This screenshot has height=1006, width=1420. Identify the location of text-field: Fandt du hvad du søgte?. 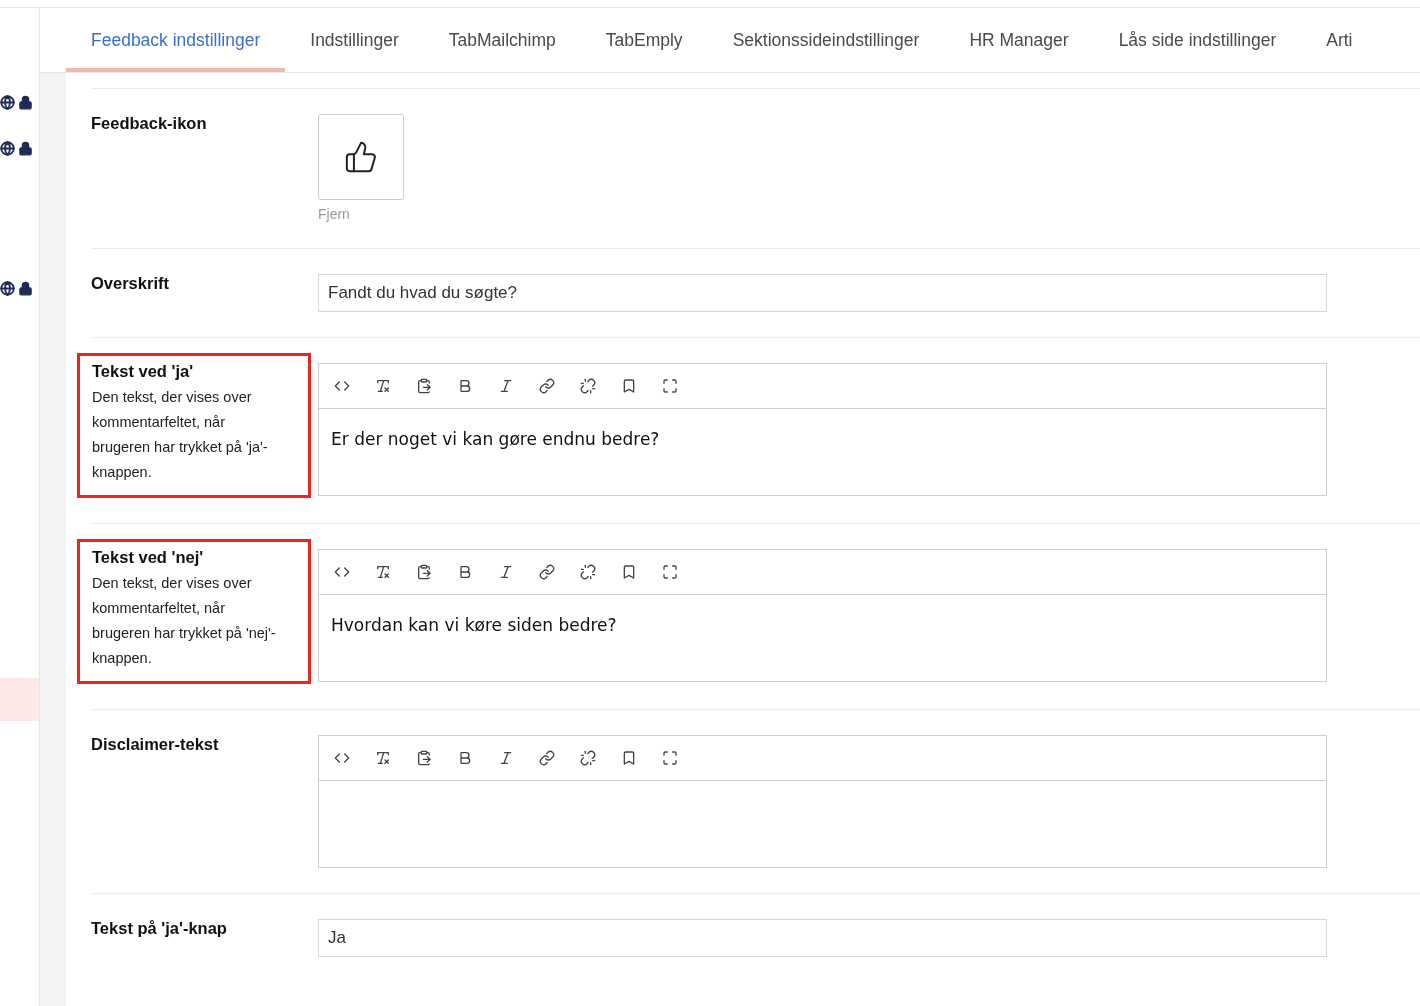
(822, 293).